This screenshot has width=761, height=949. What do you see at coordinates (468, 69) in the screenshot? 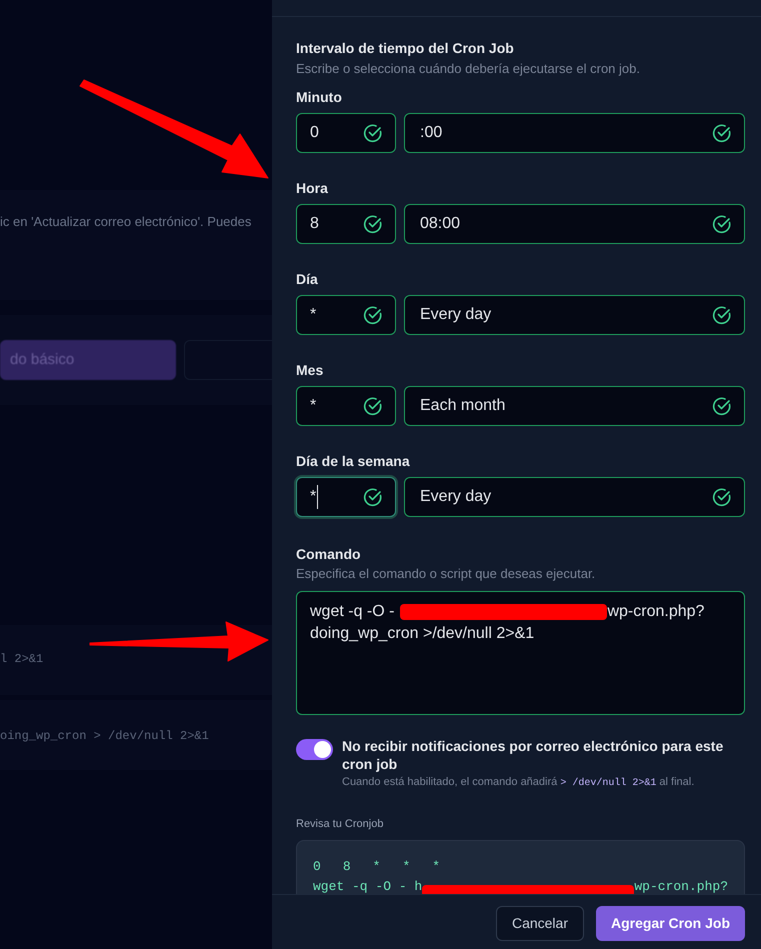
I see `section-subtitle: Escribe o selecciona cuándo debería ejecutarse el cron job.` at bounding box center [468, 69].